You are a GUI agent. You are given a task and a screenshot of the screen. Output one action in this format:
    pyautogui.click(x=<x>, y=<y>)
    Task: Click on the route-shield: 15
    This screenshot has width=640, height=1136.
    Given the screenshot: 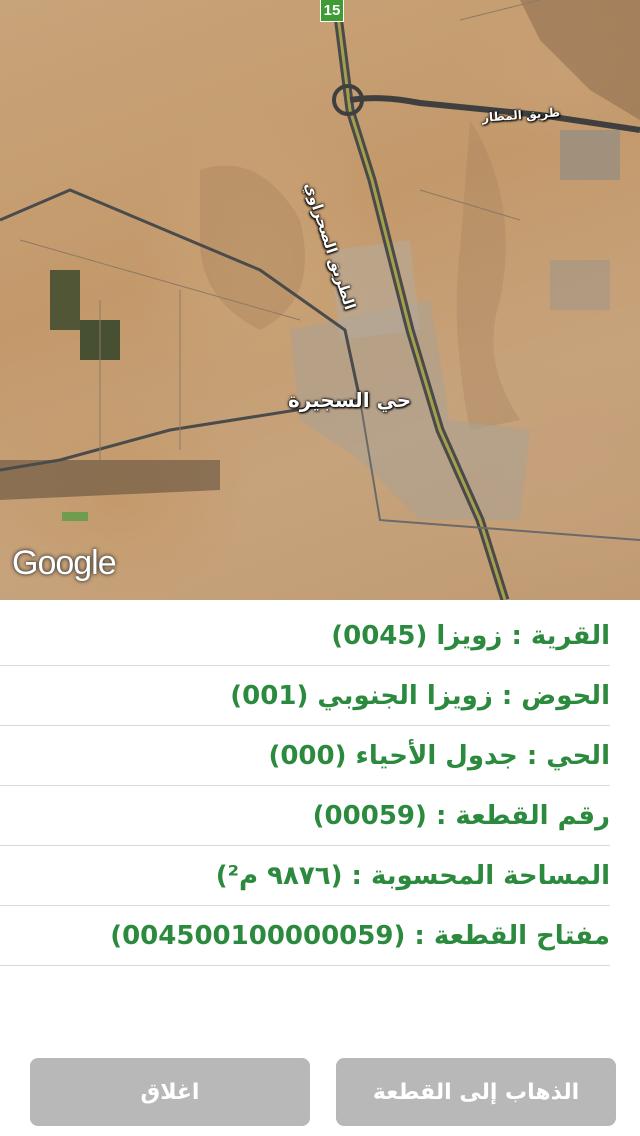 What is the action you would take?
    pyautogui.click(x=332, y=11)
    